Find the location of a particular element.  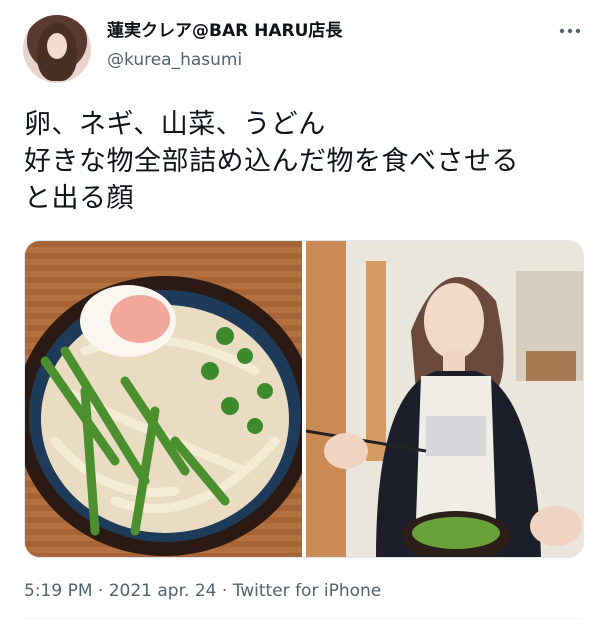

tweet-time: 5:19 PM is located at coordinates (58, 591).